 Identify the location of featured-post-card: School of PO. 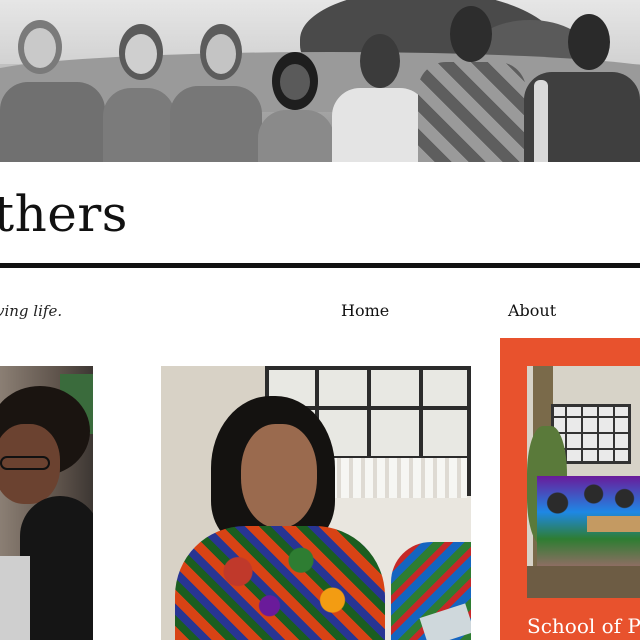
(570, 489).